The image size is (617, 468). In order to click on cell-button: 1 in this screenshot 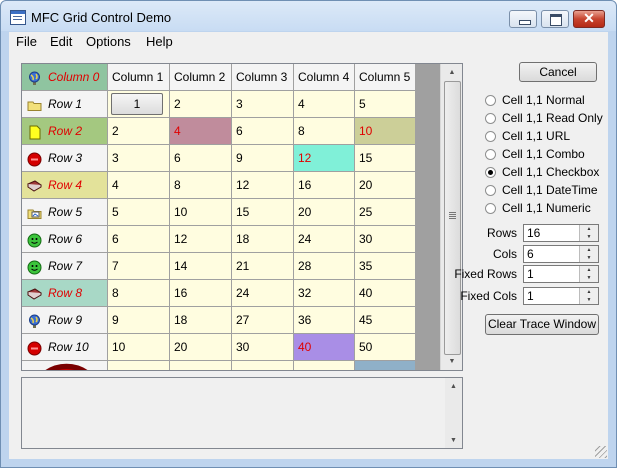, I will do `click(137, 104)`.